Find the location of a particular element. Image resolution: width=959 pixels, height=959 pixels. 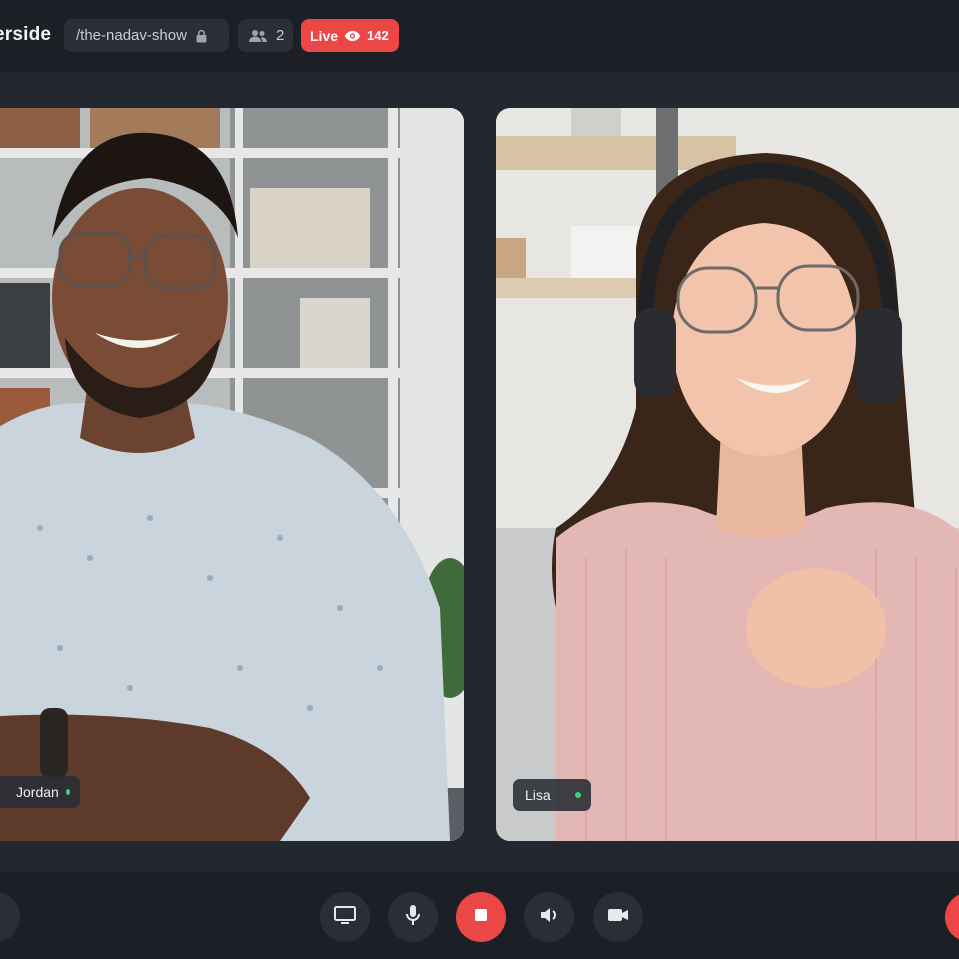

speaker-icon is located at coordinates (549, 917).